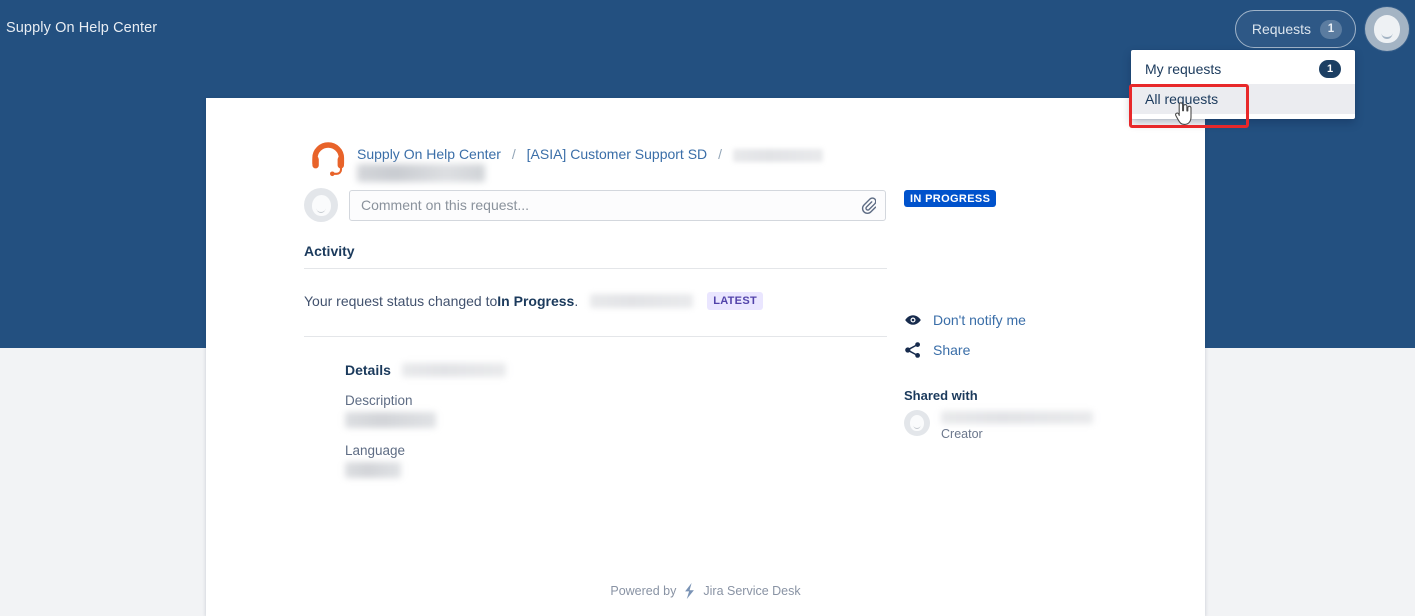 The width and height of the screenshot is (1415, 616). What do you see at coordinates (642, 301) in the screenshot?
I see `activity-timestamp-redacted` at bounding box center [642, 301].